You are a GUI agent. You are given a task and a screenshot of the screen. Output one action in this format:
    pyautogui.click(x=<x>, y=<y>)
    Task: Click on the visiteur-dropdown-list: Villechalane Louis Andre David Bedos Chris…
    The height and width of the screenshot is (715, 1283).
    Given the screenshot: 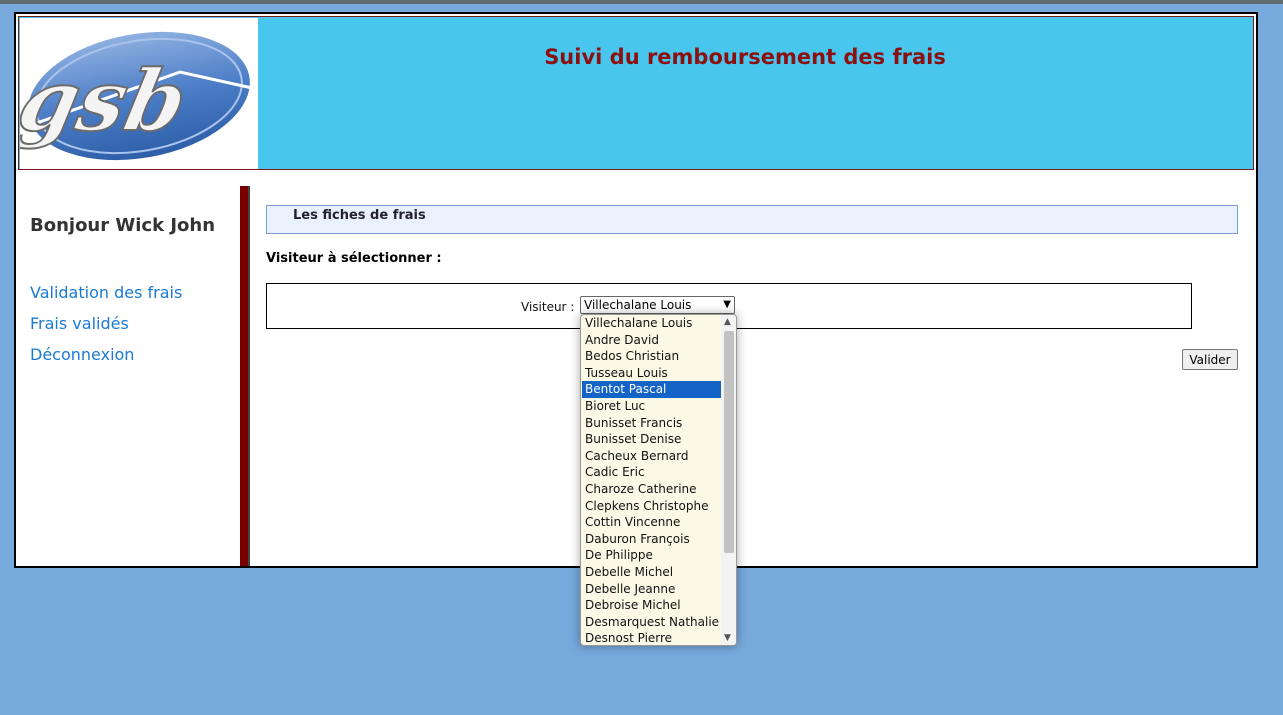 What is the action you would take?
    pyautogui.click(x=658, y=480)
    